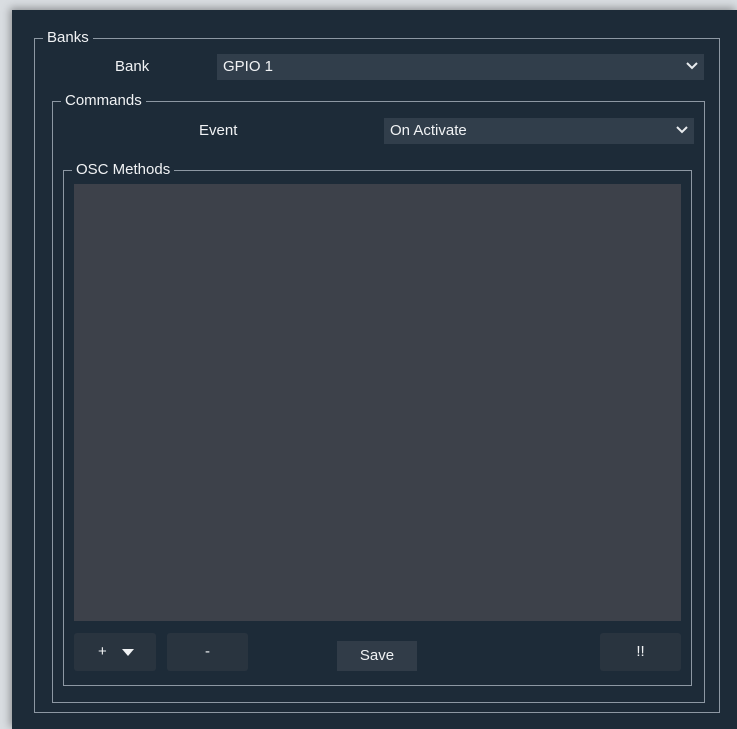 The width and height of the screenshot is (737, 729). Describe the element at coordinates (218, 130) in the screenshot. I see `event-label: Event` at that location.